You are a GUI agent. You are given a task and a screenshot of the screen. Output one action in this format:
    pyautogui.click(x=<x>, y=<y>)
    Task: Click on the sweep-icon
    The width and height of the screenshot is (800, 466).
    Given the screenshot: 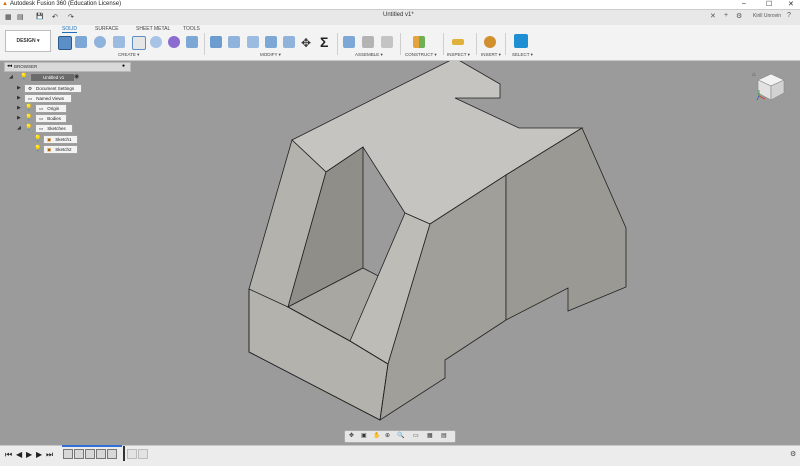 What is the action you would take?
    pyautogui.click(x=119, y=42)
    